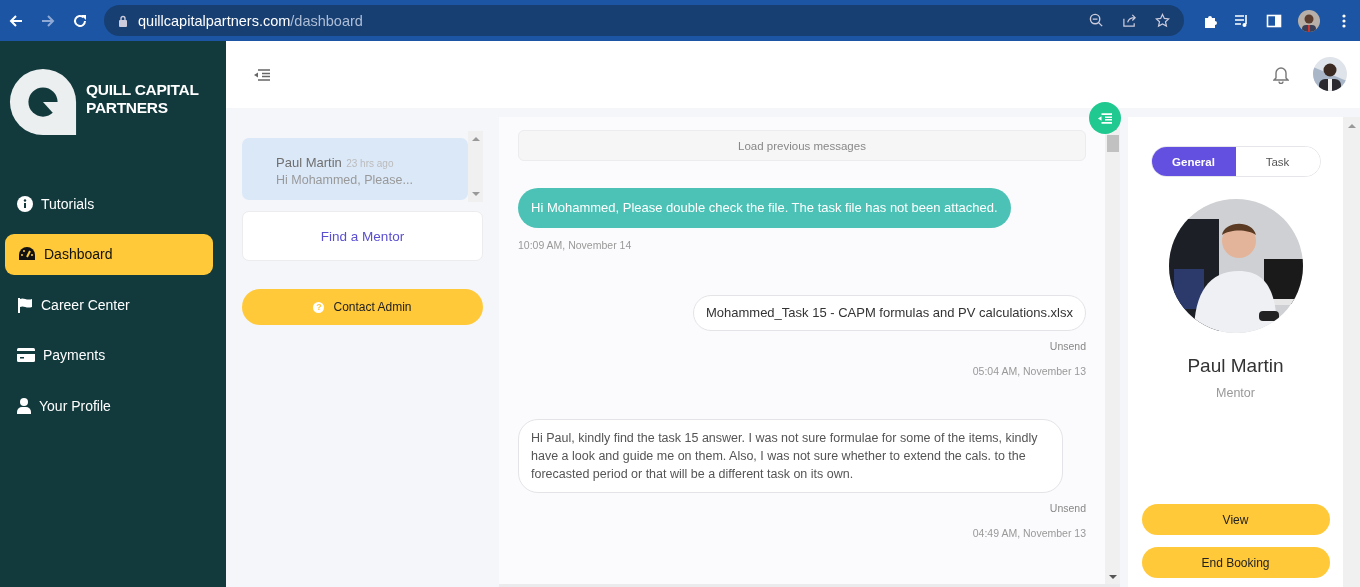 Image resolution: width=1360 pixels, height=587 pixels. What do you see at coordinates (309, 162) in the screenshot?
I see `contact-name: Paul Martin` at bounding box center [309, 162].